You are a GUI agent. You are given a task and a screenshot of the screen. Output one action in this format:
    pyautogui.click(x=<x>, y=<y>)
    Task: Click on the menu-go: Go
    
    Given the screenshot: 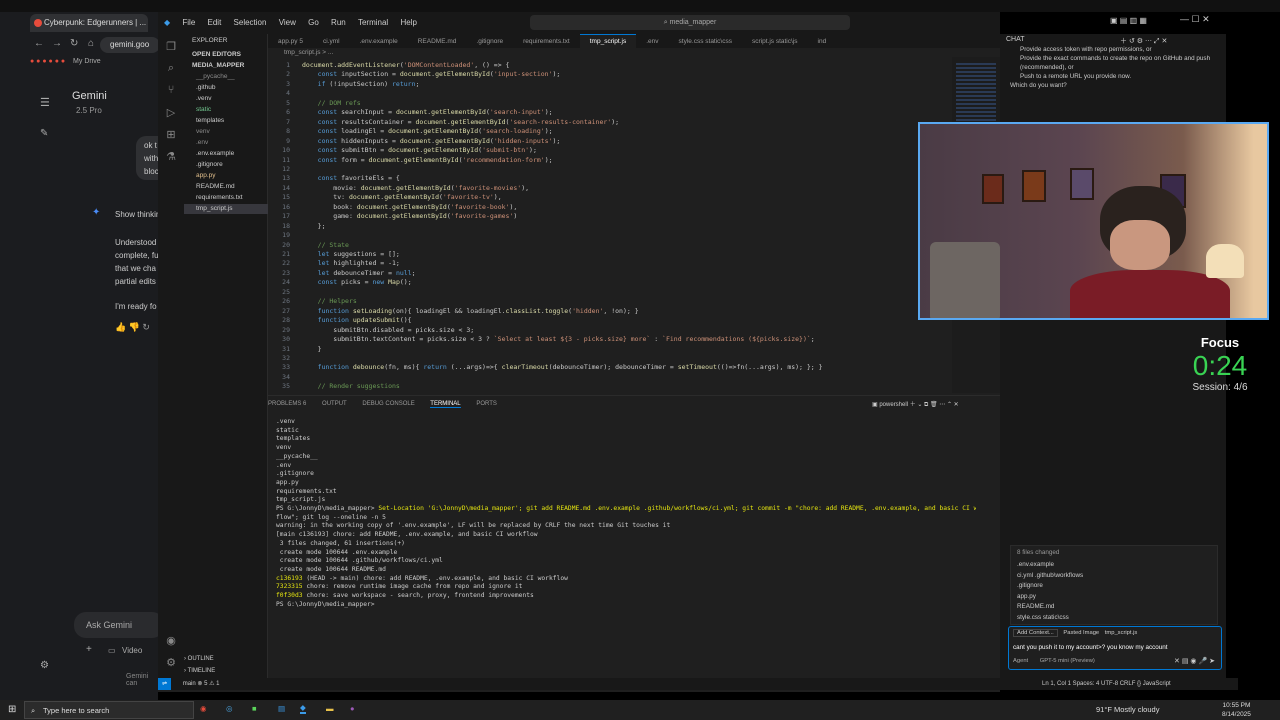 What is the action you would take?
    pyautogui.click(x=313, y=22)
    